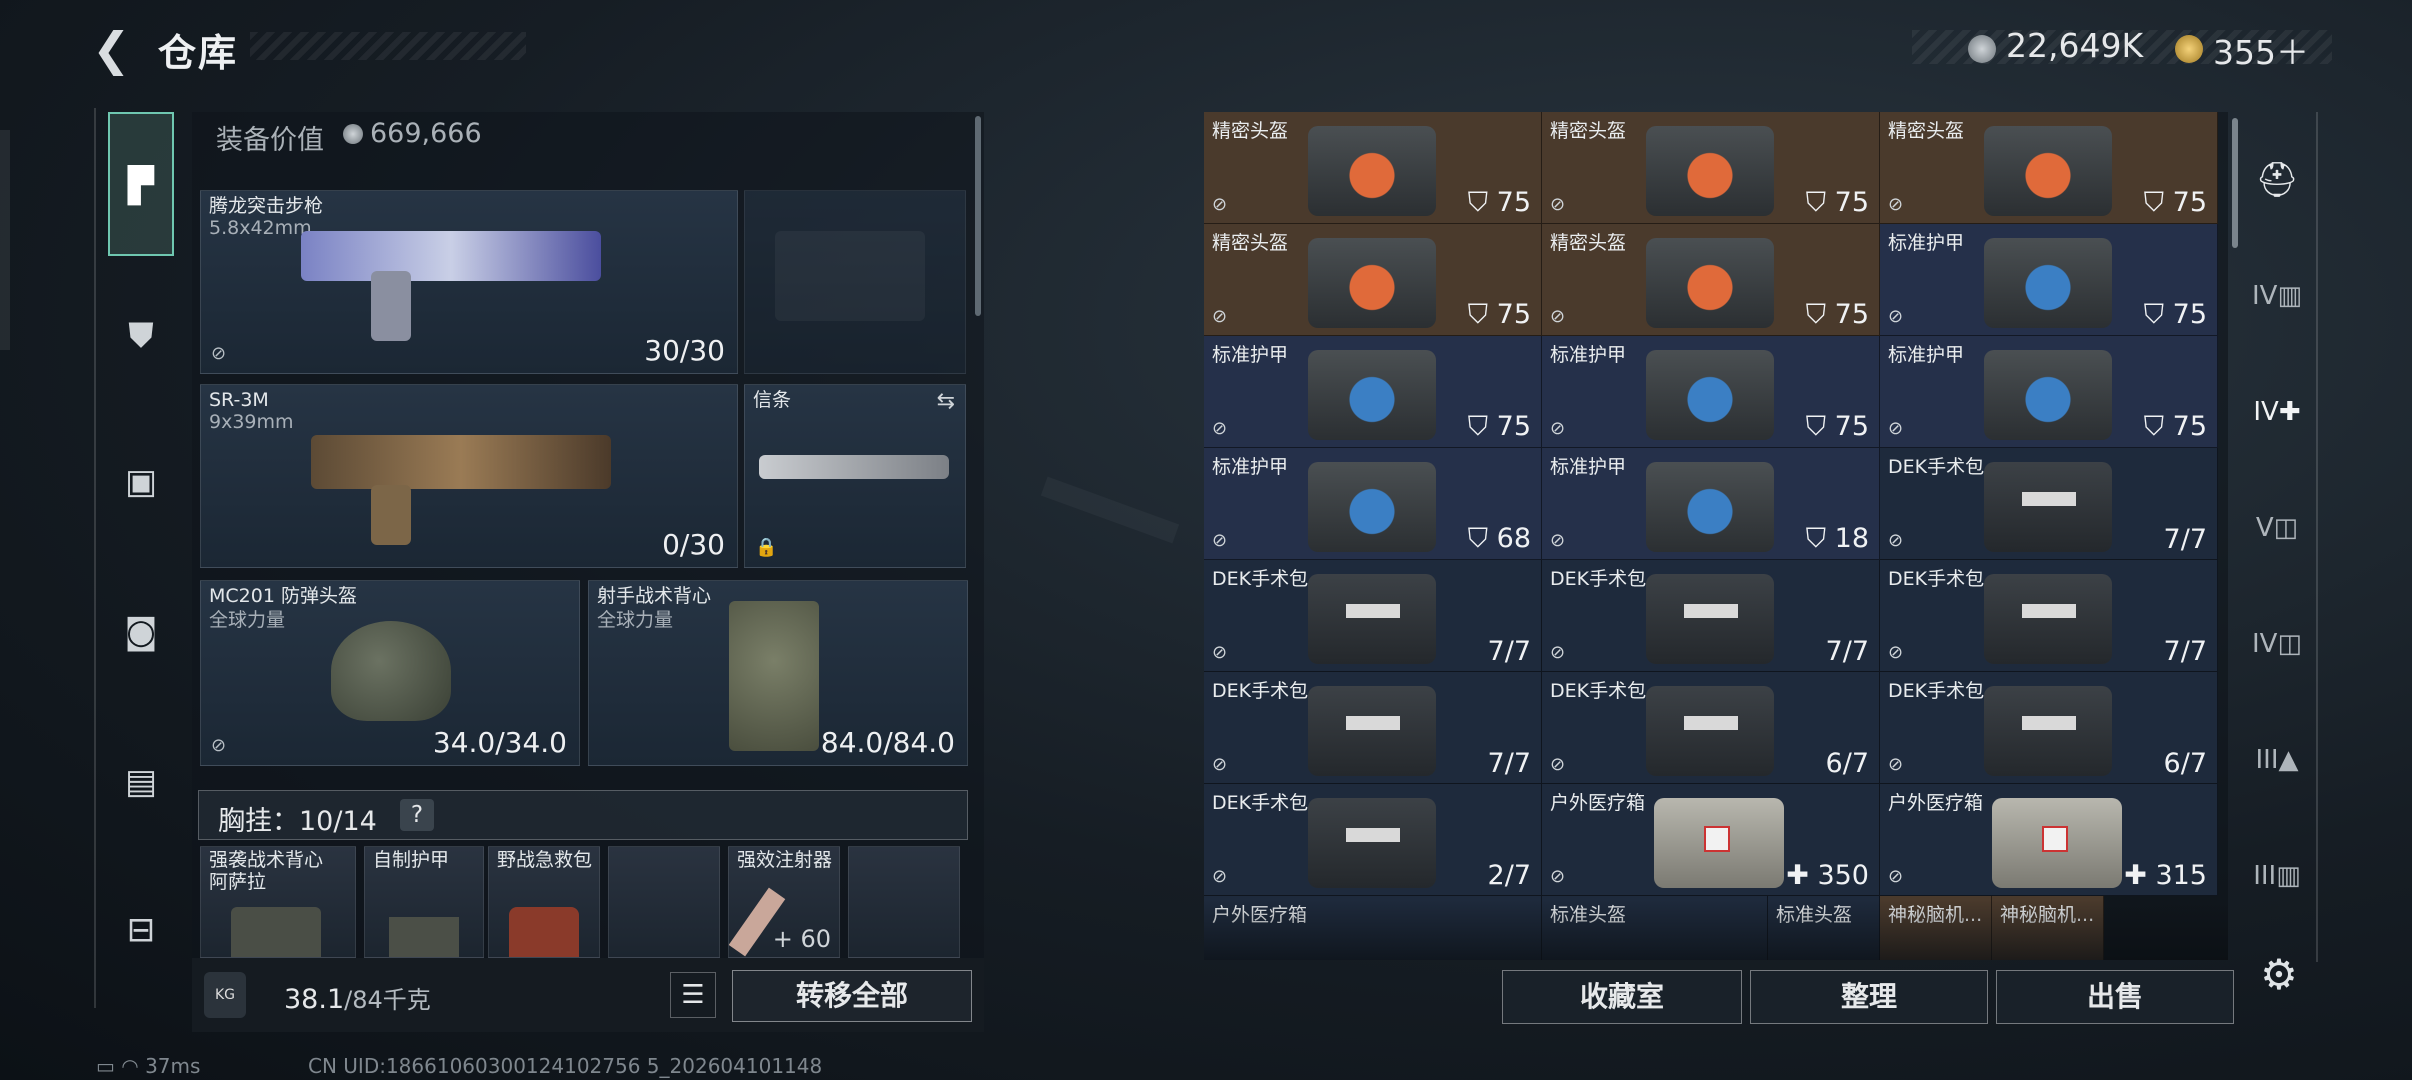  I want to click on storage-item: 户外医疗箱 ⊘ ✚ 350, so click(1711, 840).